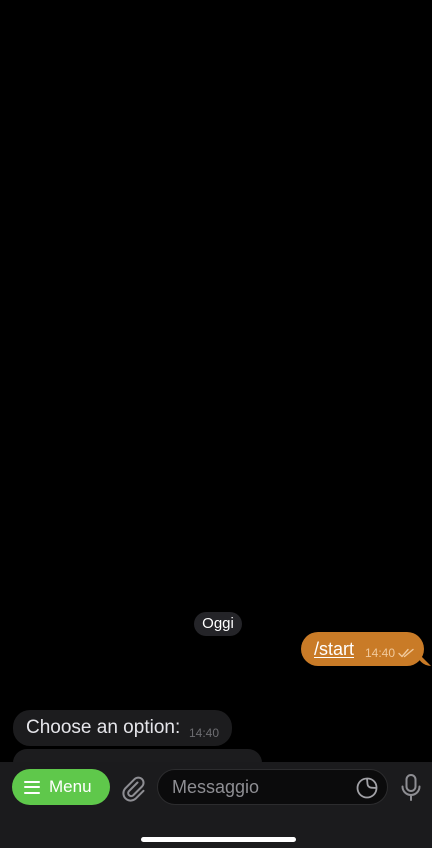  I want to click on date-separator: Oggi, so click(218, 624).